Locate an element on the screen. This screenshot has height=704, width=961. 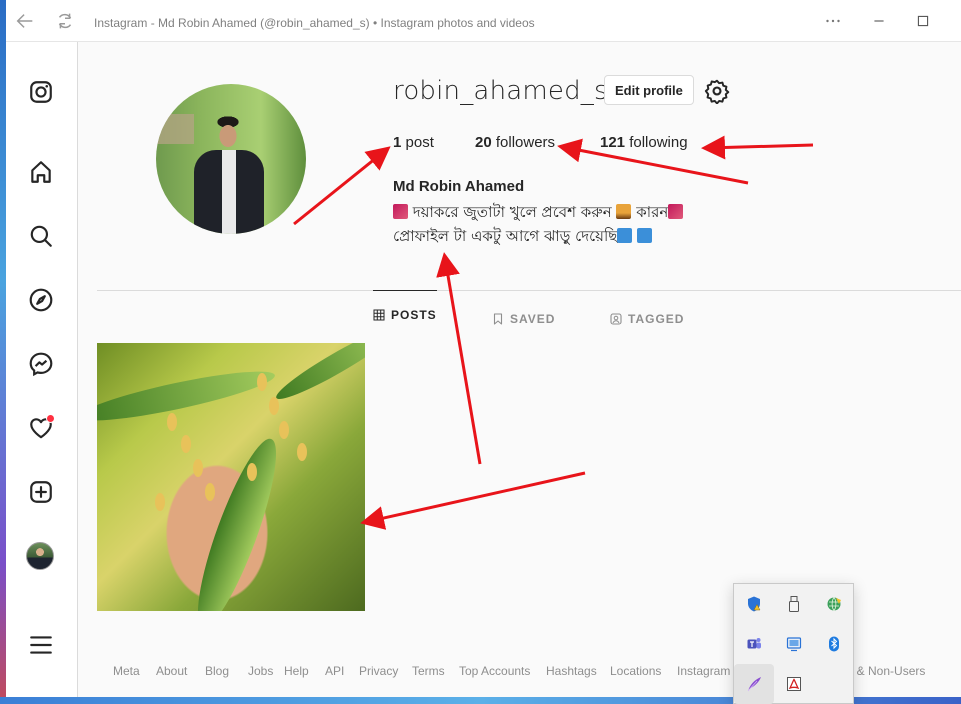
tabs-divider is located at coordinates (529, 290).